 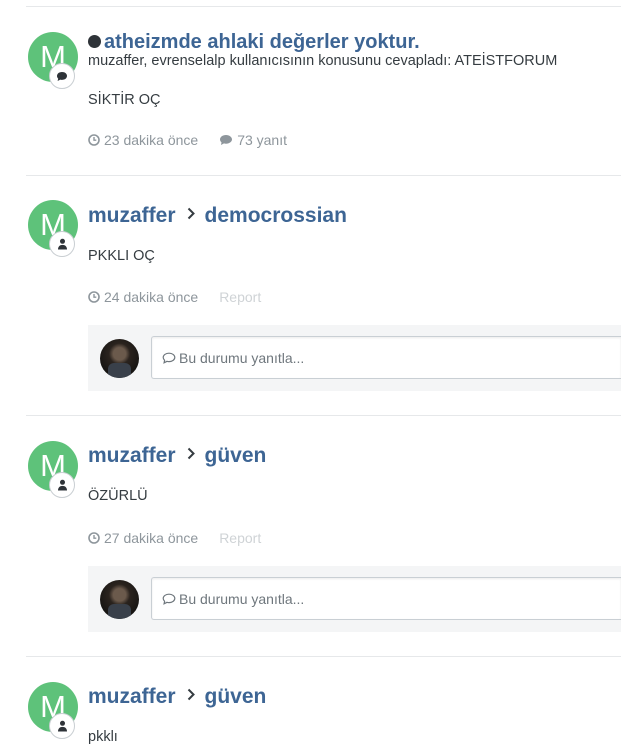 I want to click on post-meta: 27 dakika önce Report, so click(x=174, y=538).